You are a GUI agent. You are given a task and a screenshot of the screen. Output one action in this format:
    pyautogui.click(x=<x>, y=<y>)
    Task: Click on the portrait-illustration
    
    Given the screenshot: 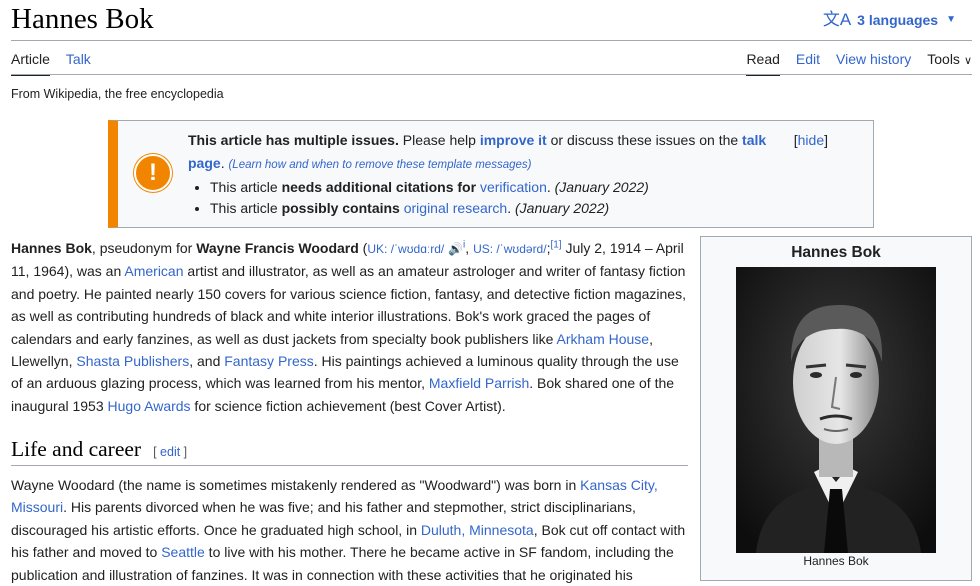 What is the action you would take?
    pyautogui.click(x=836, y=410)
    